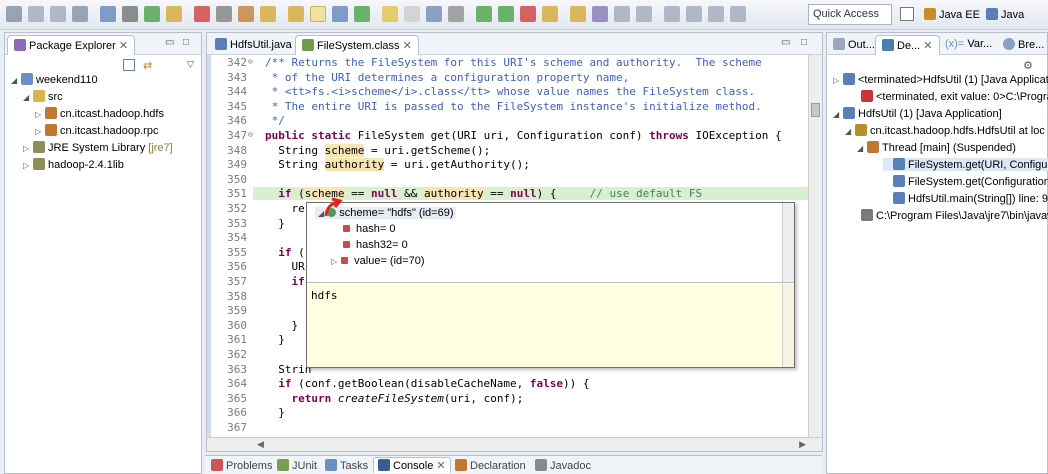 The image size is (1048, 474). I want to click on minimize-icon: ▭, so click(785, 42).